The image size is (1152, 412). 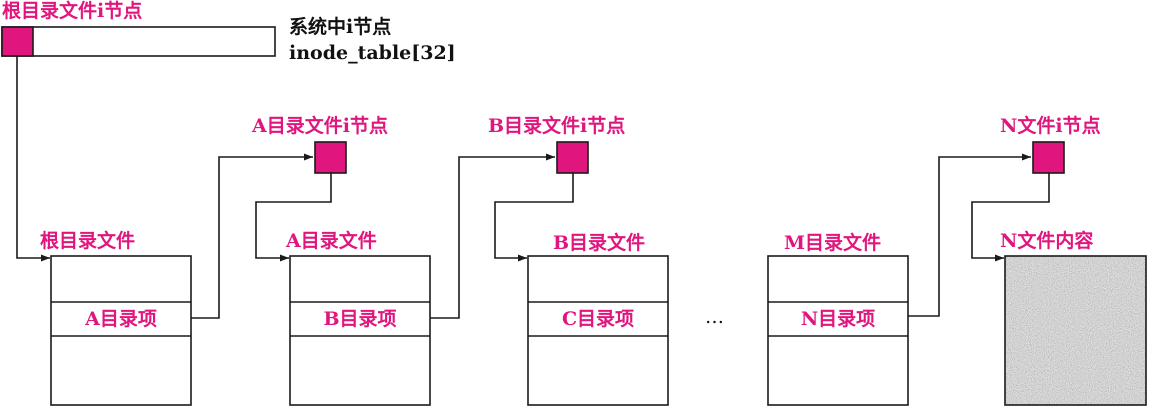 I want to click on inode-table-array-label: inode_table[32], so click(x=372, y=53).